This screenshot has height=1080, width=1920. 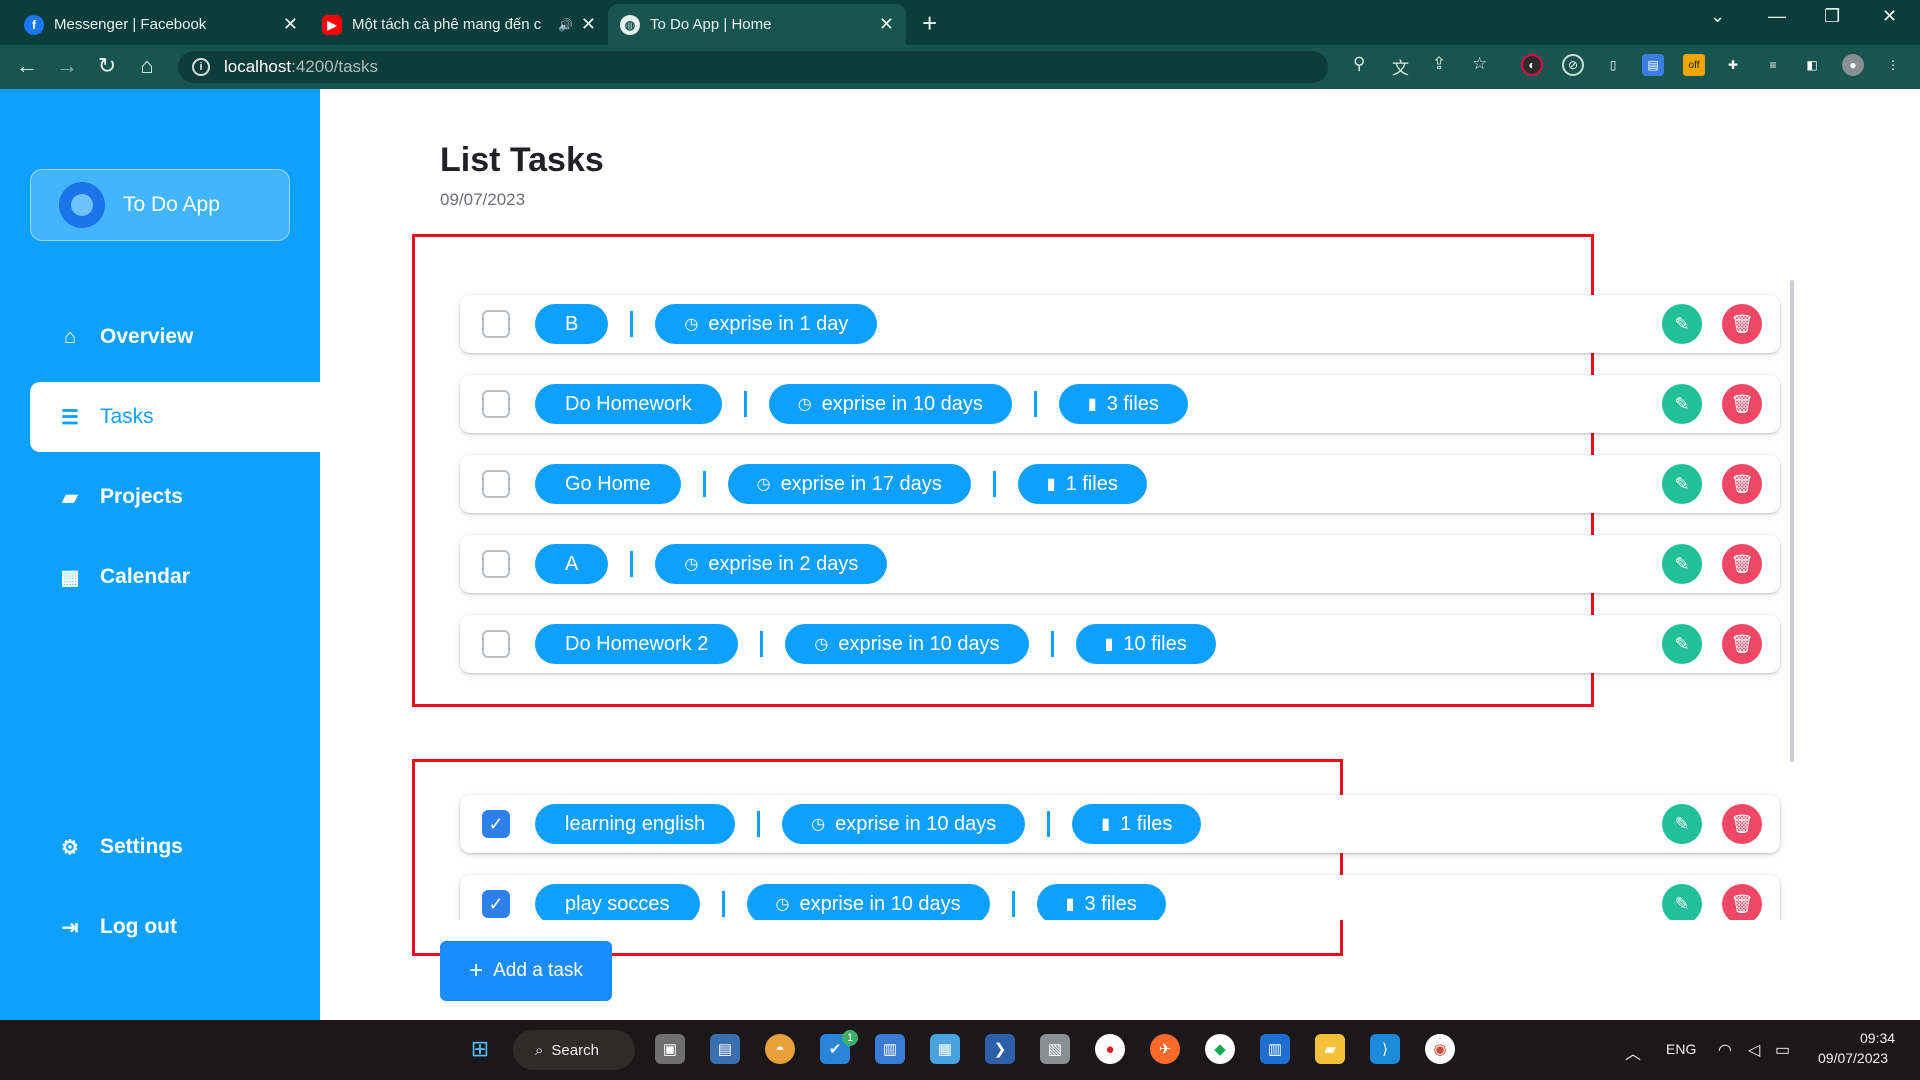 I want to click on extensions-puzzle-icon: ✚, so click(x=1733, y=65).